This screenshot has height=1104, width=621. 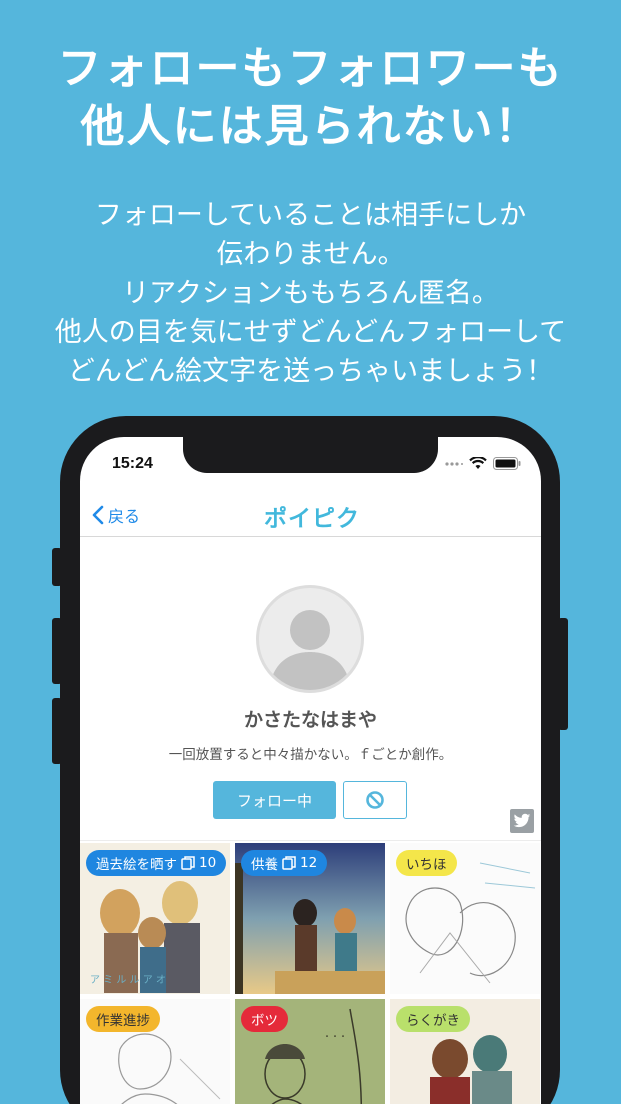 I want to click on twitter-button, so click(x=522, y=821).